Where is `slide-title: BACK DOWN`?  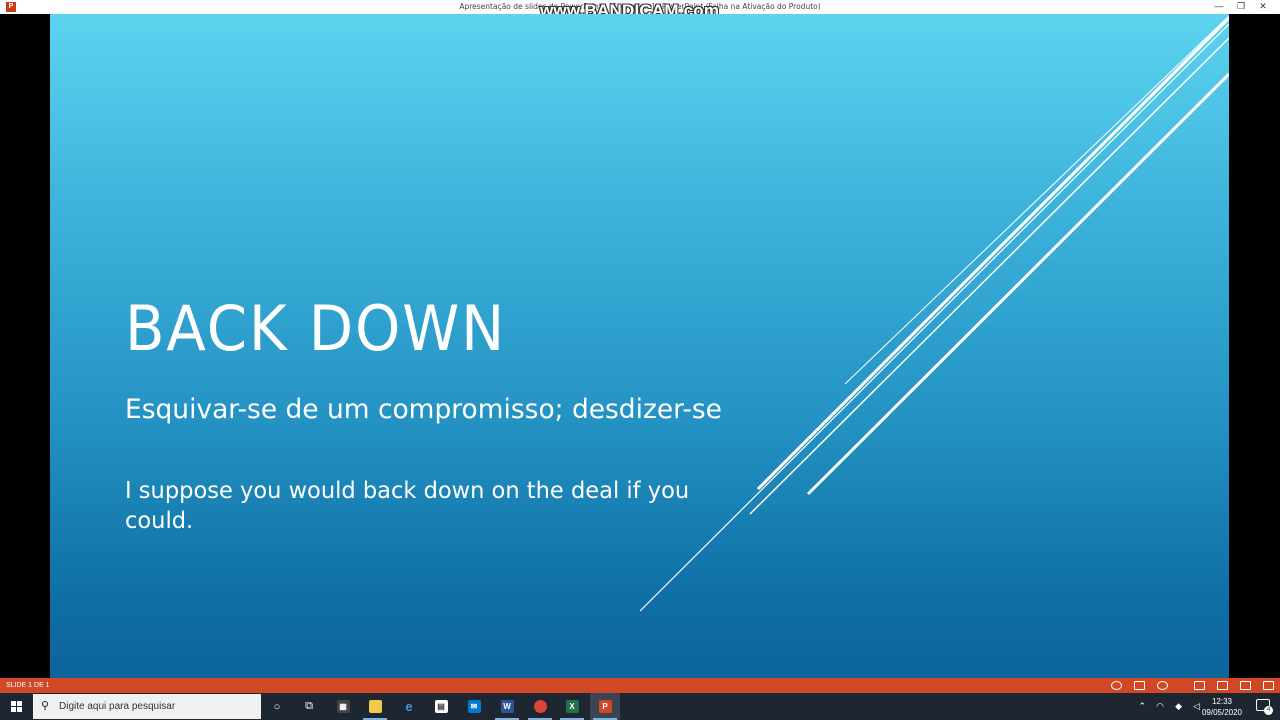 slide-title: BACK DOWN is located at coordinates (316, 328).